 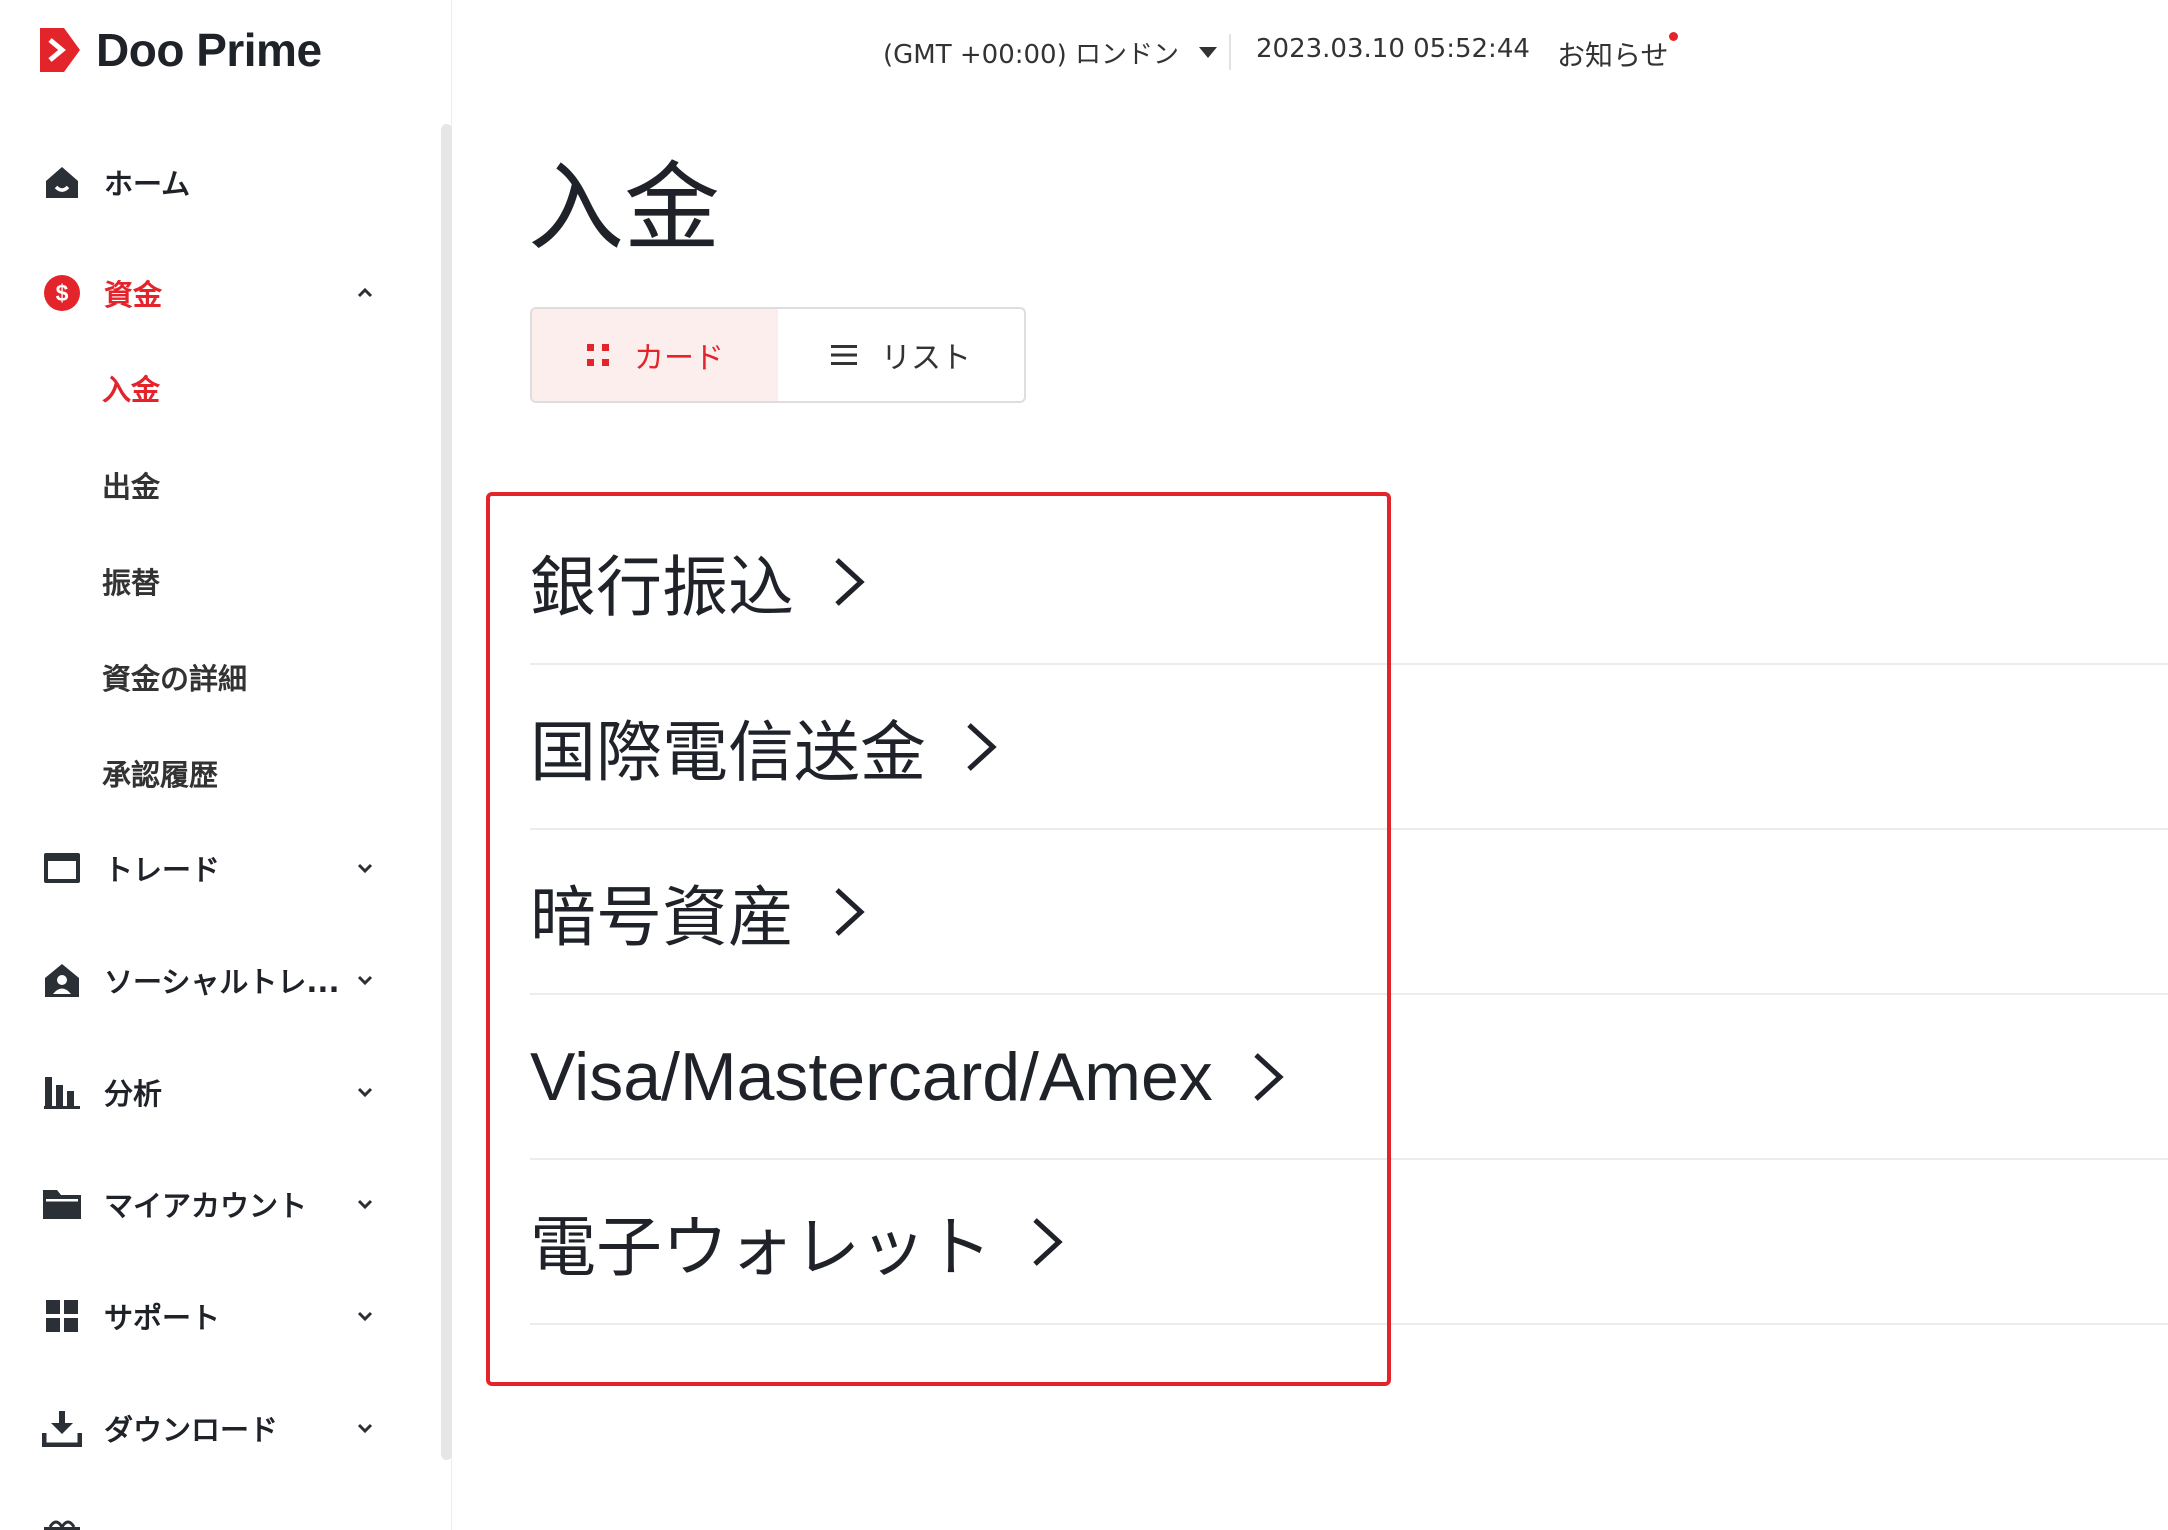 I want to click on sidebar-subitem-transfer: 振替, so click(x=131, y=581).